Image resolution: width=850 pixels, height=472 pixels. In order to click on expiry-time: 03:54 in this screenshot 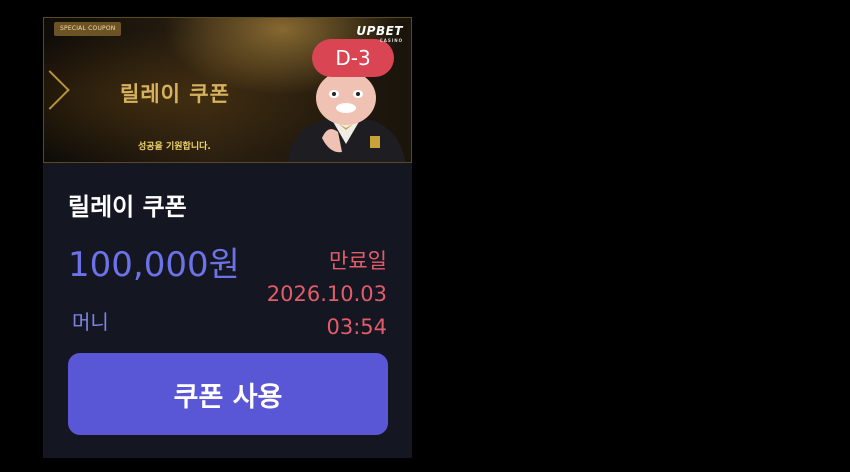, I will do `click(356, 327)`.